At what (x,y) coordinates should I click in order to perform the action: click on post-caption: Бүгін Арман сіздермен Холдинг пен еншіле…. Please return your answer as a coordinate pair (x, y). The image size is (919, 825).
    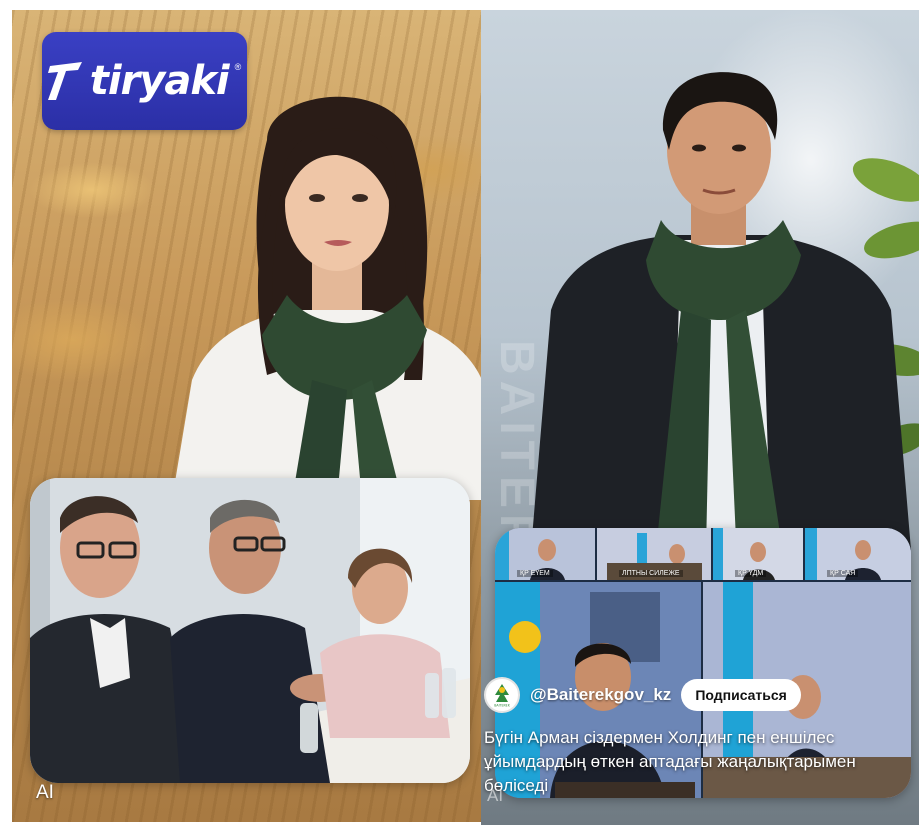
    Looking at the image, I should click on (670, 761).